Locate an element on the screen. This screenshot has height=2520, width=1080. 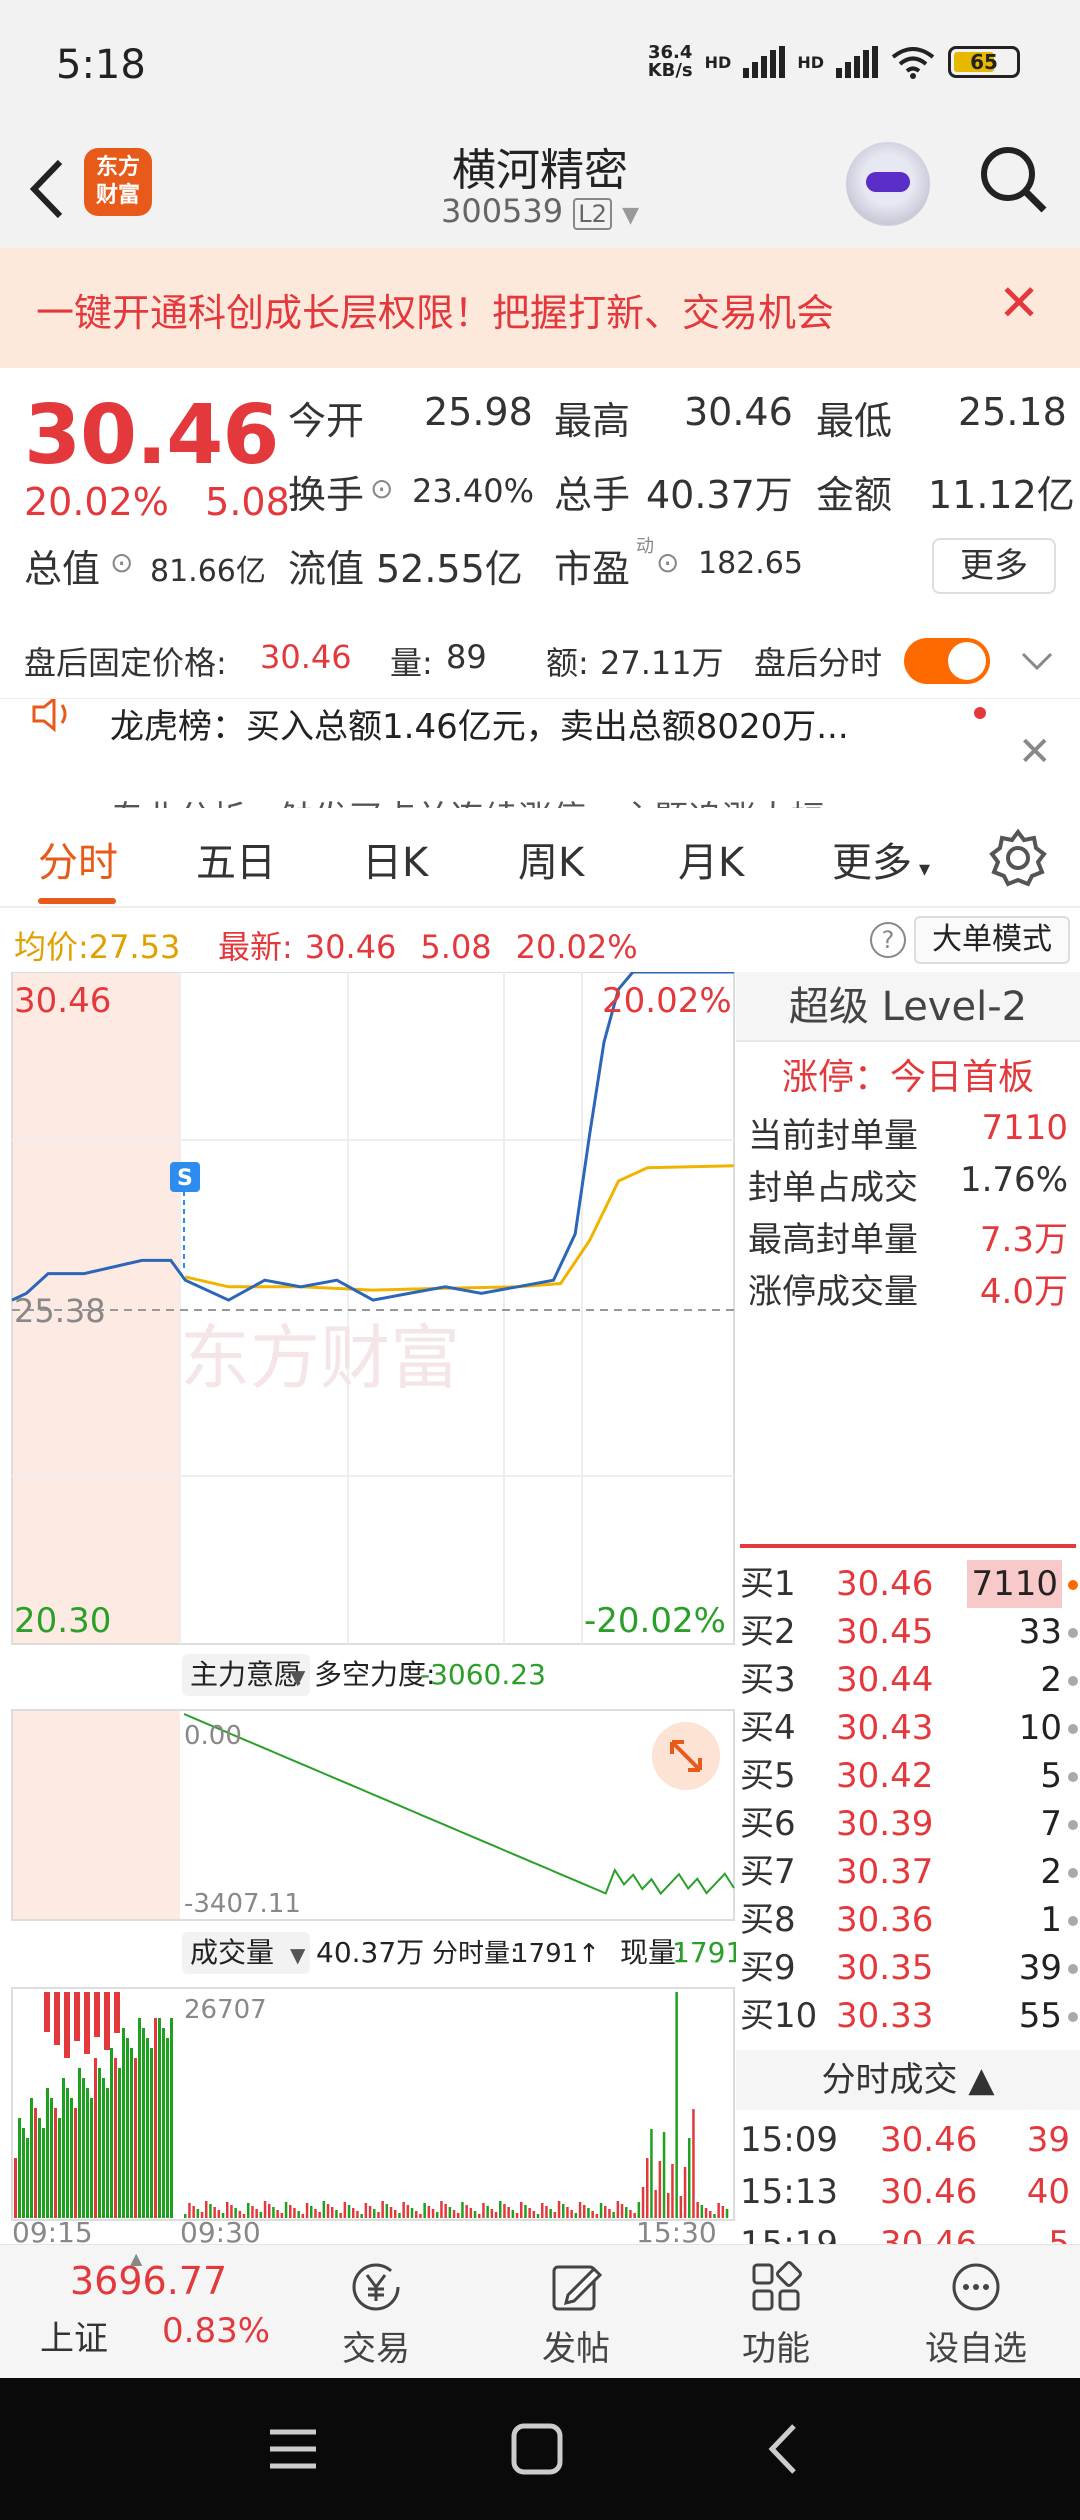
tab-more: 更多 ▾ is located at coordinates (881, 859).